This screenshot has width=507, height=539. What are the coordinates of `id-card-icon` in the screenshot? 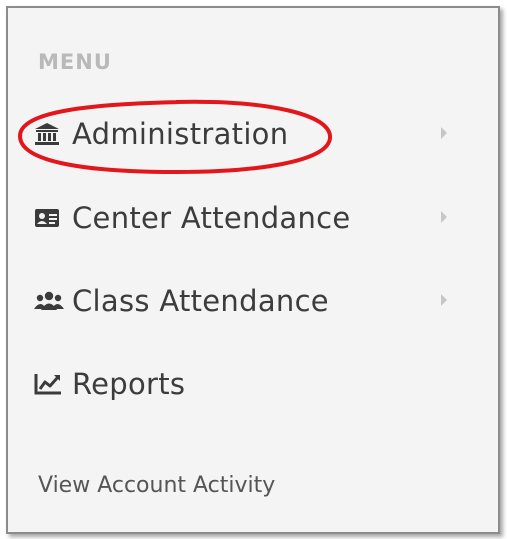 It's located at (53, 218).